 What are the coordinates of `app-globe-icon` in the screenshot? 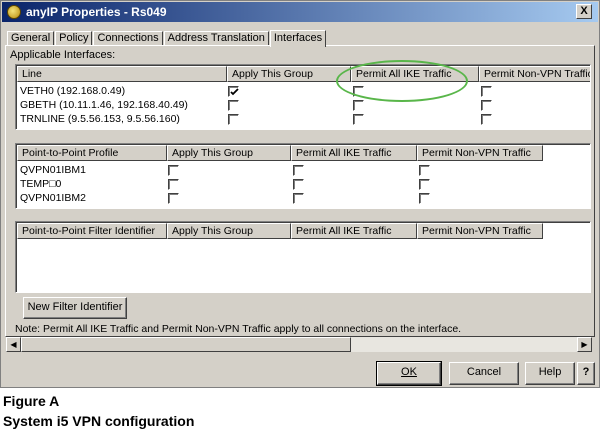 It's located at (14, 12).